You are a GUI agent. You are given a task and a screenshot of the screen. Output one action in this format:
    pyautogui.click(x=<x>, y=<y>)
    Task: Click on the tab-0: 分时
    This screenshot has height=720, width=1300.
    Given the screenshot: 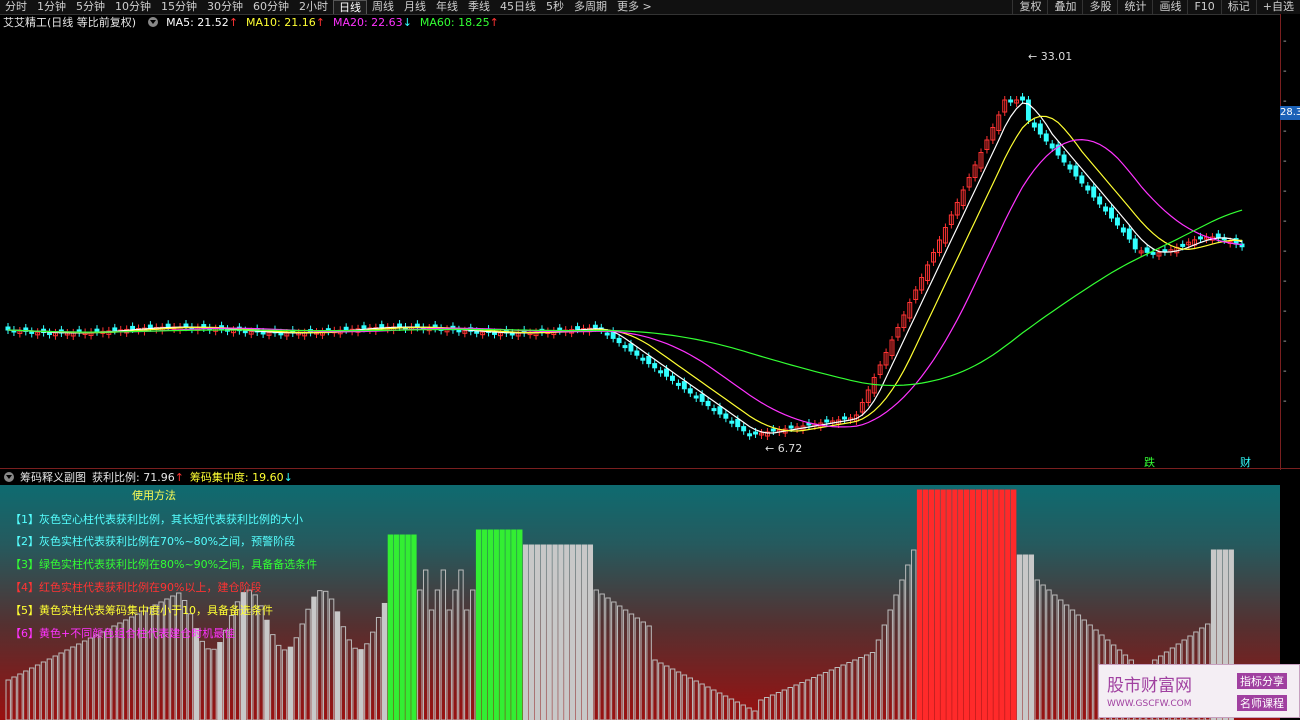 What is the action you would take?
    pyautogui.click(x=16, y=7)
    